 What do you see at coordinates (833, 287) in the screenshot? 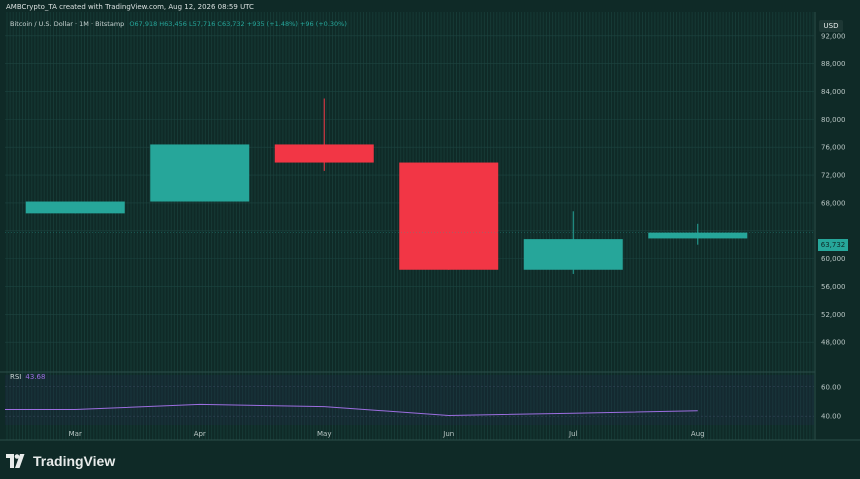
I see `price-tick-label: 56,000` at bounding box center [833, 287].